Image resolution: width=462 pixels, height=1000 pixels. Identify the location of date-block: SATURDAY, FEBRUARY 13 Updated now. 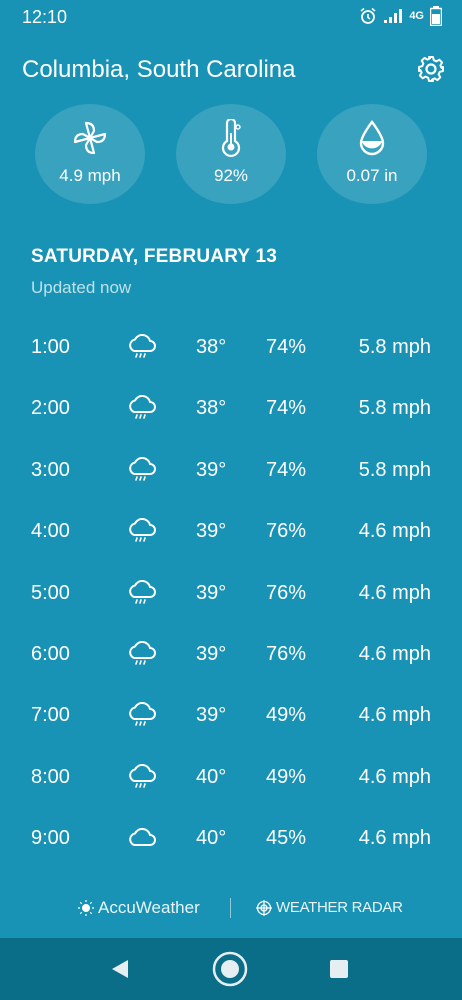
(154, 272).